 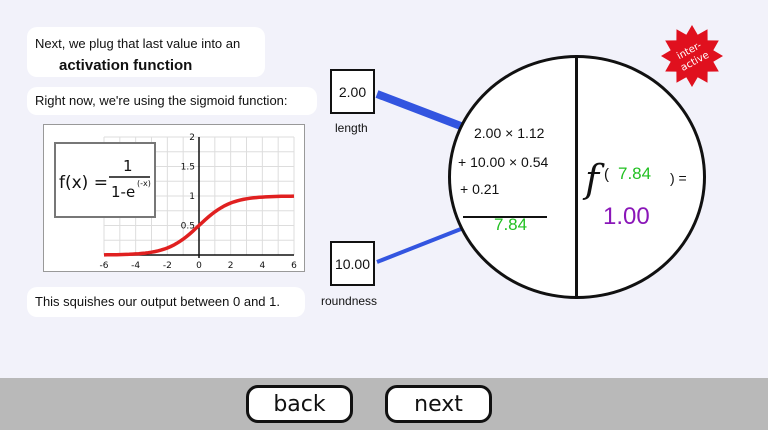 I want to click on next-label: next, so click(x=438, y=404).